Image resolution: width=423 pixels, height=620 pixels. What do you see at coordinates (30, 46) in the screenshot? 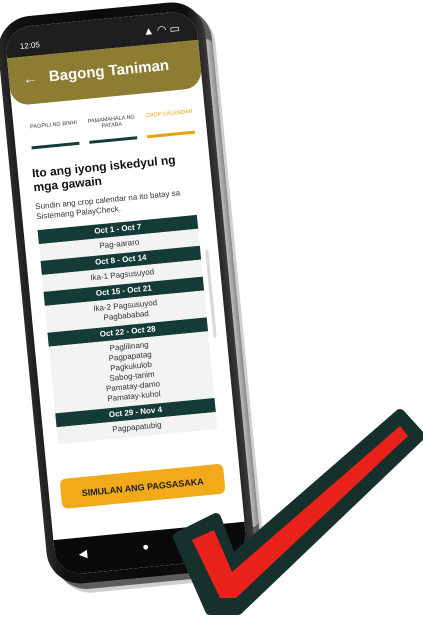
I see `status-time: 12:05` at bounding box center [30, 46].